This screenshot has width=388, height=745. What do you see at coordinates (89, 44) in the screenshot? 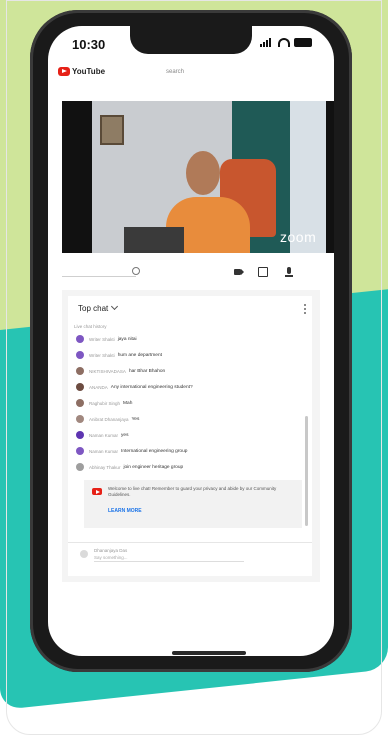
I see `status-time: 10:30` at bounding box center [89, 44].